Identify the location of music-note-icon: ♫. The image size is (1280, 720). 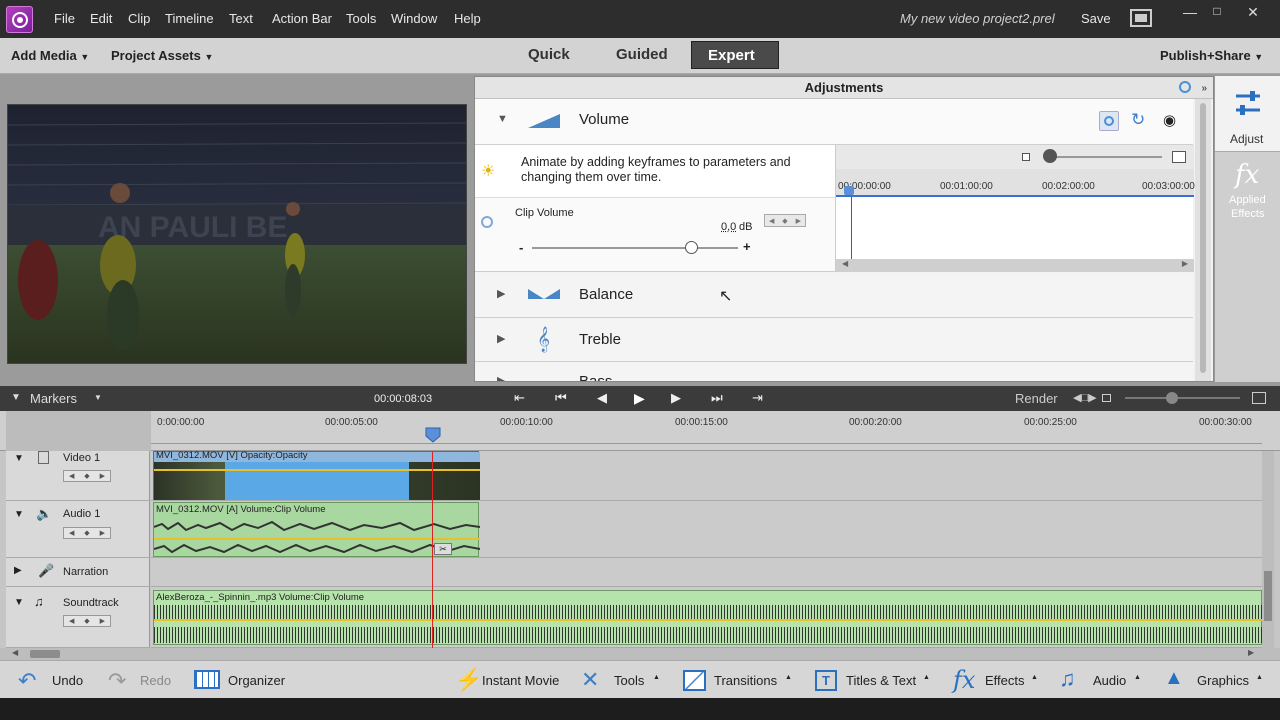
(1067, 679).